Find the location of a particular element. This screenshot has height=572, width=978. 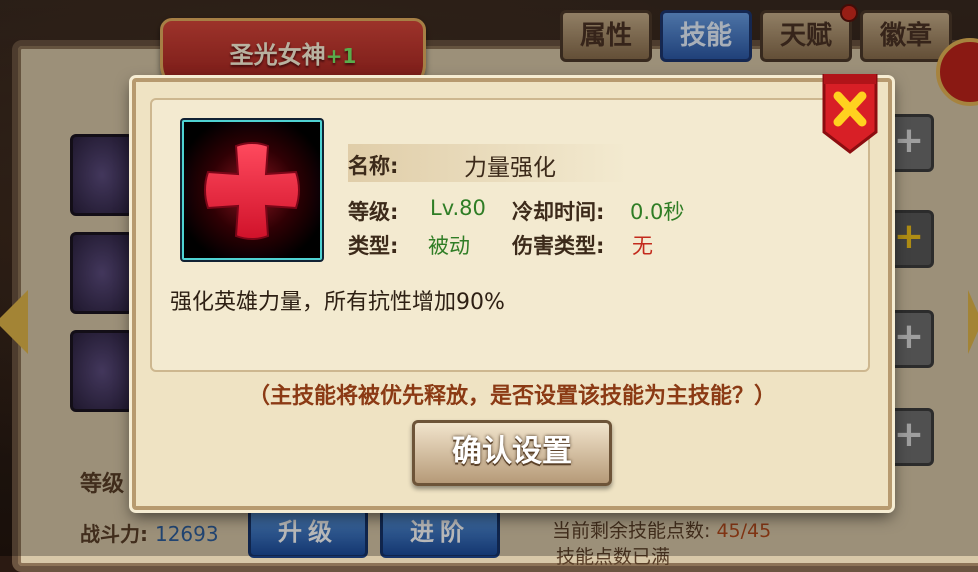

x-close-icon is located at coordinates (850, 114).